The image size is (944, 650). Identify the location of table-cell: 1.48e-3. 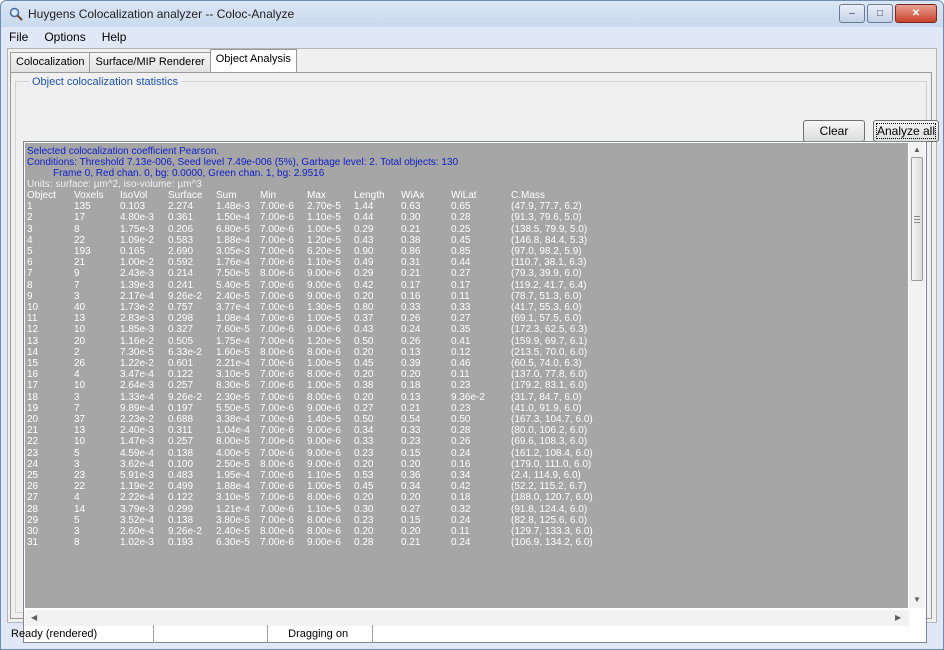
(233, 207).